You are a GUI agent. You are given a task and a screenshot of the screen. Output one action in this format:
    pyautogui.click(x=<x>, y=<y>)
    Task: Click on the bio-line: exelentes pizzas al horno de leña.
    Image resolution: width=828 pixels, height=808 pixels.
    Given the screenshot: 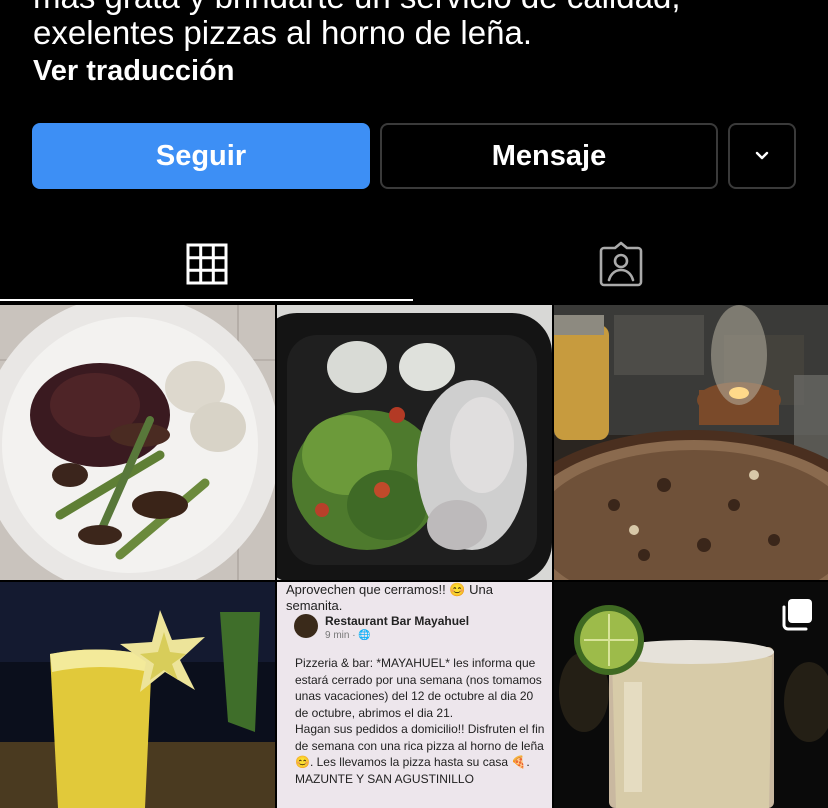 What is the action you would take?
    pyautogui.click(x=282, y=32)
    